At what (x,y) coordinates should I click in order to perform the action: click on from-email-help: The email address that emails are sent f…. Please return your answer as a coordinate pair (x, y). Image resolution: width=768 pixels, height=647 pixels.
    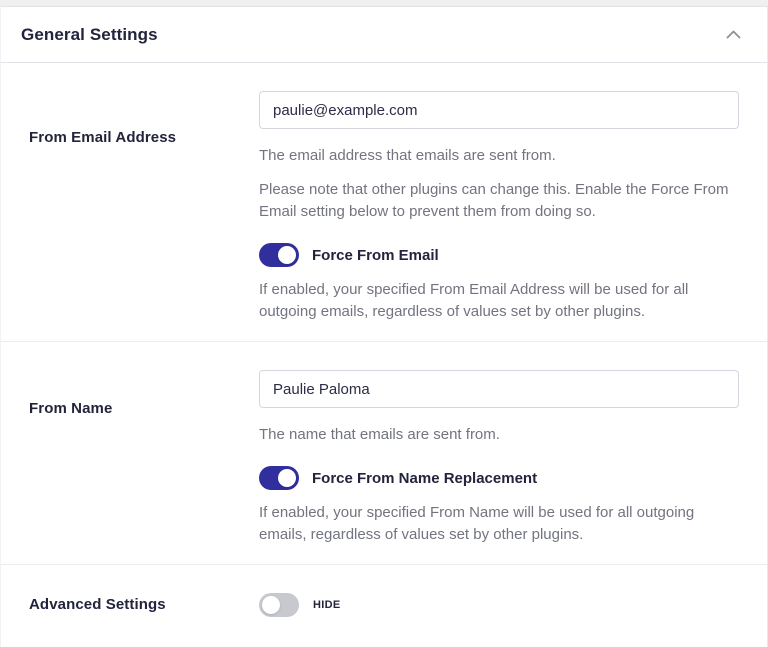
    Looking at the image, I should click on (407, 155).